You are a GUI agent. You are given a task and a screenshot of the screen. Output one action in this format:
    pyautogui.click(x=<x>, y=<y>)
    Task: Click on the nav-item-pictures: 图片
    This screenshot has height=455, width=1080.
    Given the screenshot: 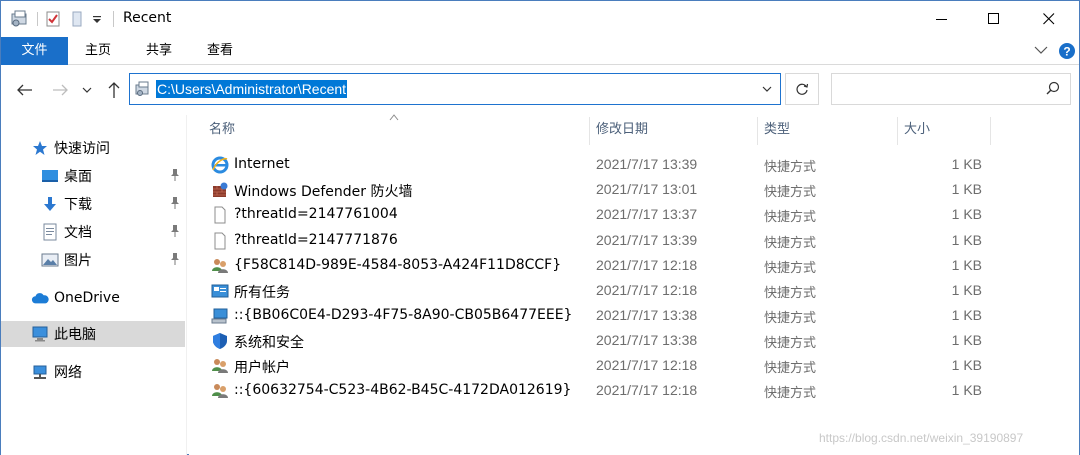 What is the action you would take?
    pyautogui.click(x=93, y=260)
    